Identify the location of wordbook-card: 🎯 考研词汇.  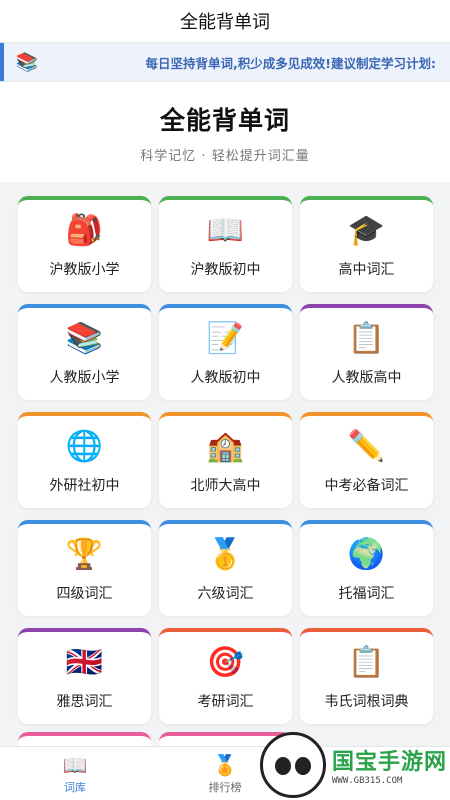
(225, 676).